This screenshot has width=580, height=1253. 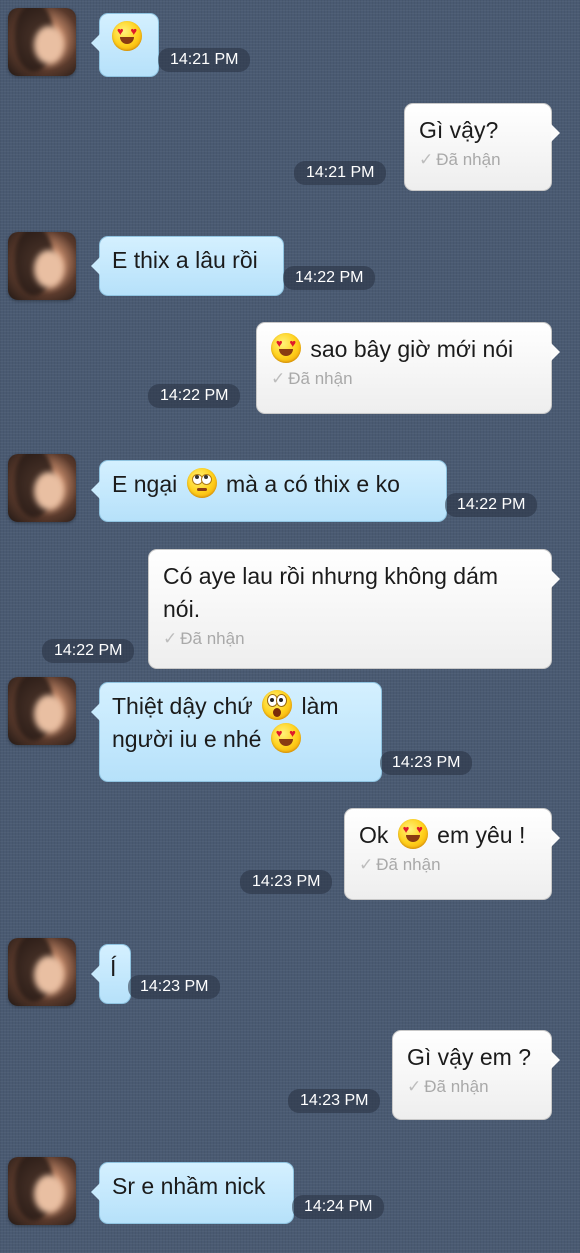 I want to click on outgoing-message-bubble: Gì vậy em ? ✓ Đã nhận, so click(x=476, y=1075).